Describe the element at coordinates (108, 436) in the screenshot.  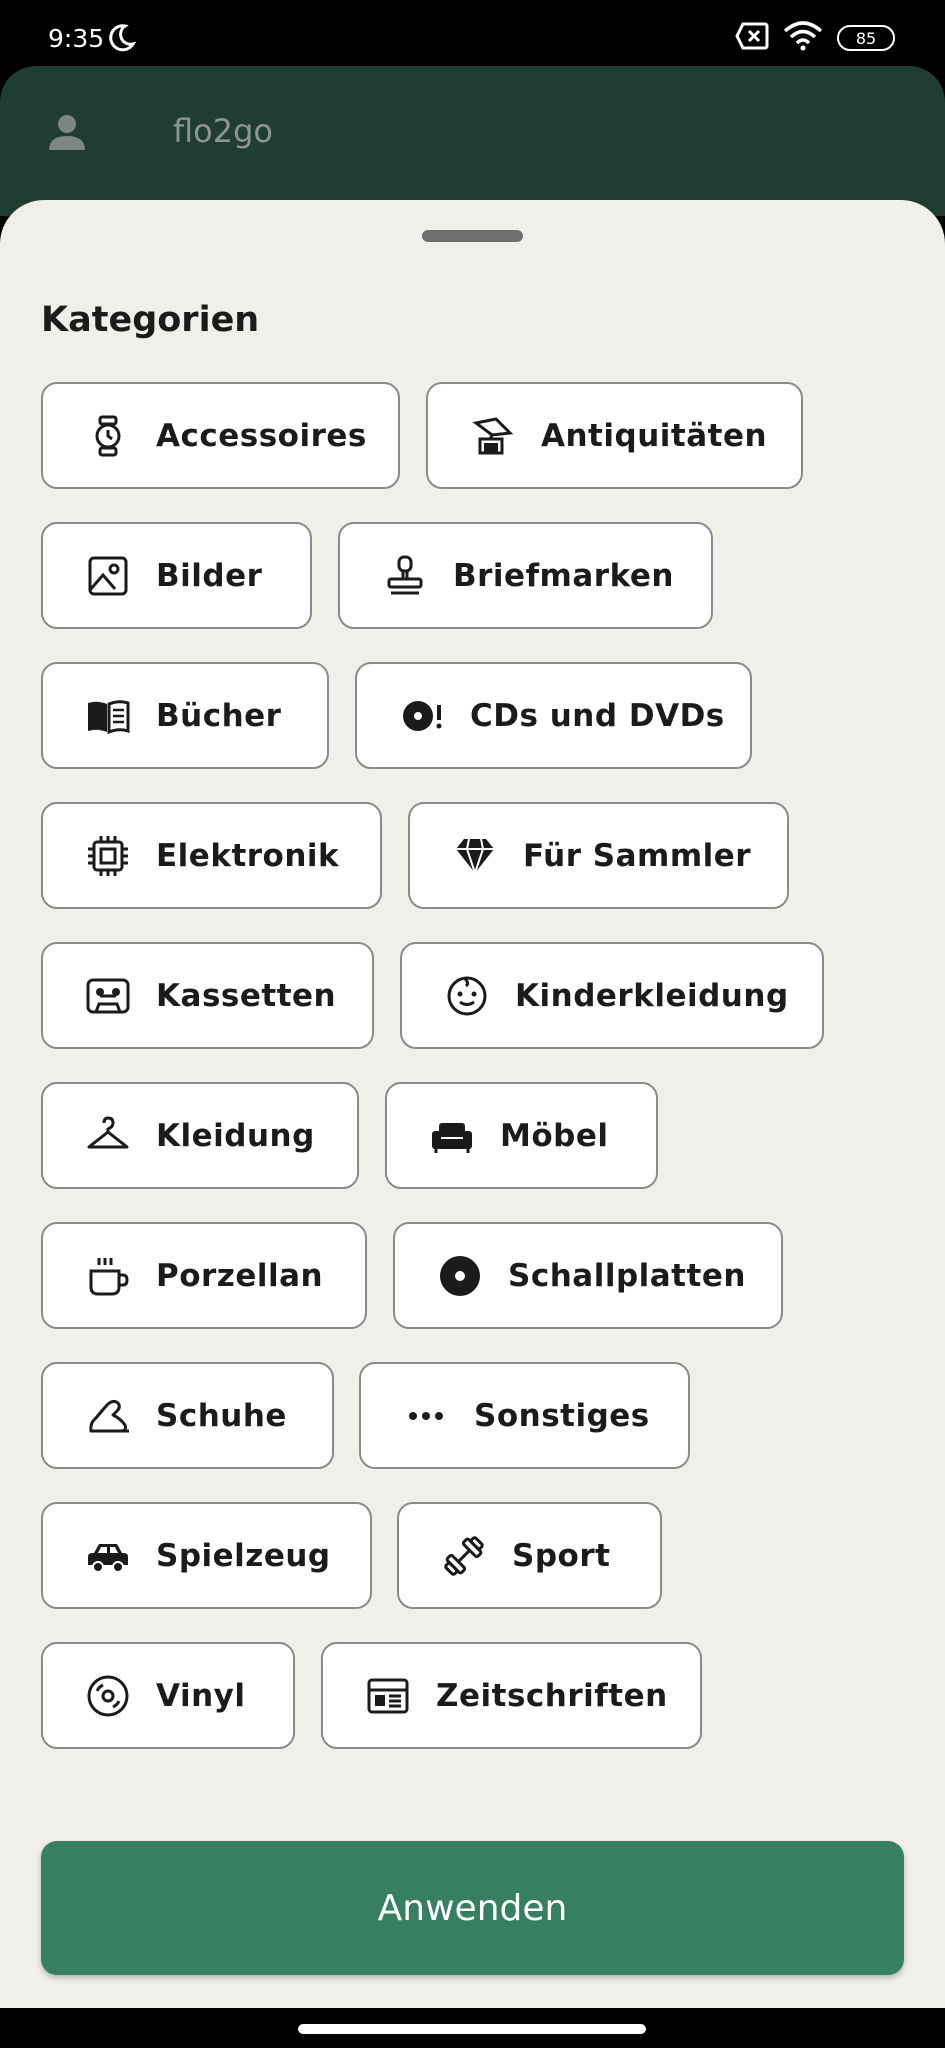
I see `watch-icon` at that location.